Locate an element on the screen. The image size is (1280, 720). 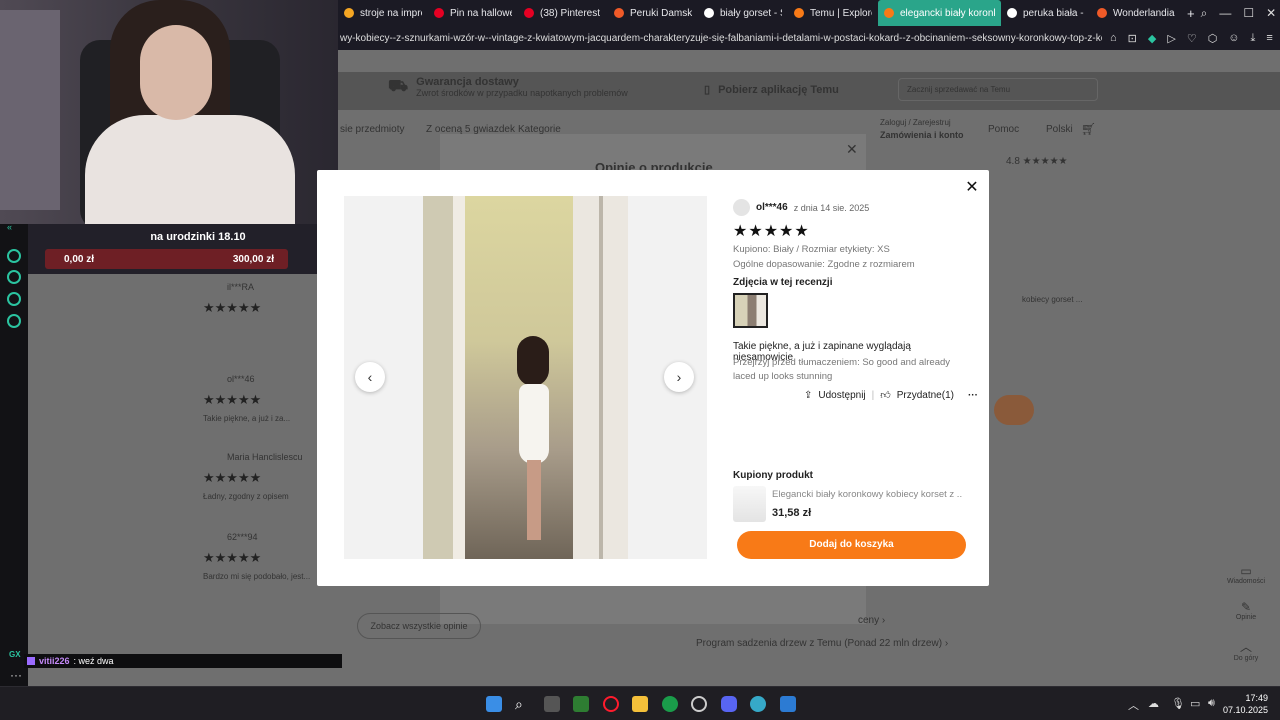
browser-tab: stroje na impre is located at coordinates (383, 13).